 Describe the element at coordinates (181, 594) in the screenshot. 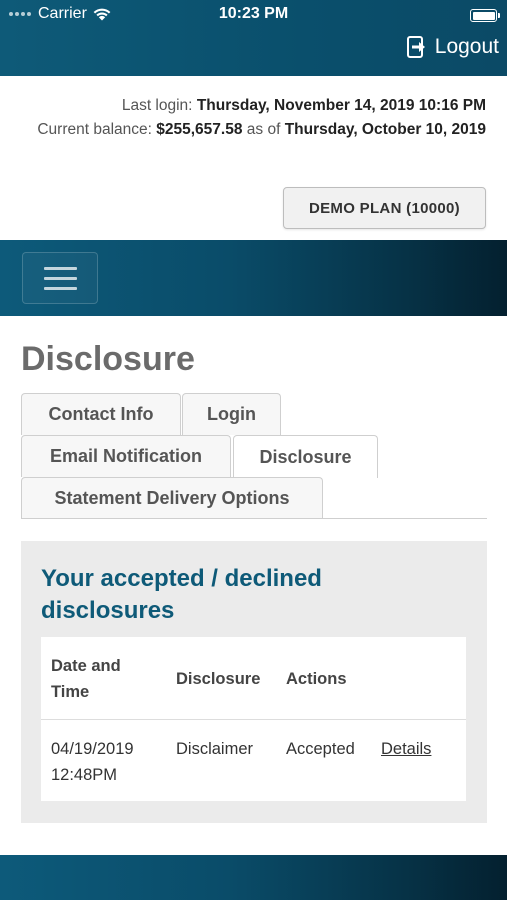

I see `disclosures-heading: Your accepted / declined disclosures` at that location.